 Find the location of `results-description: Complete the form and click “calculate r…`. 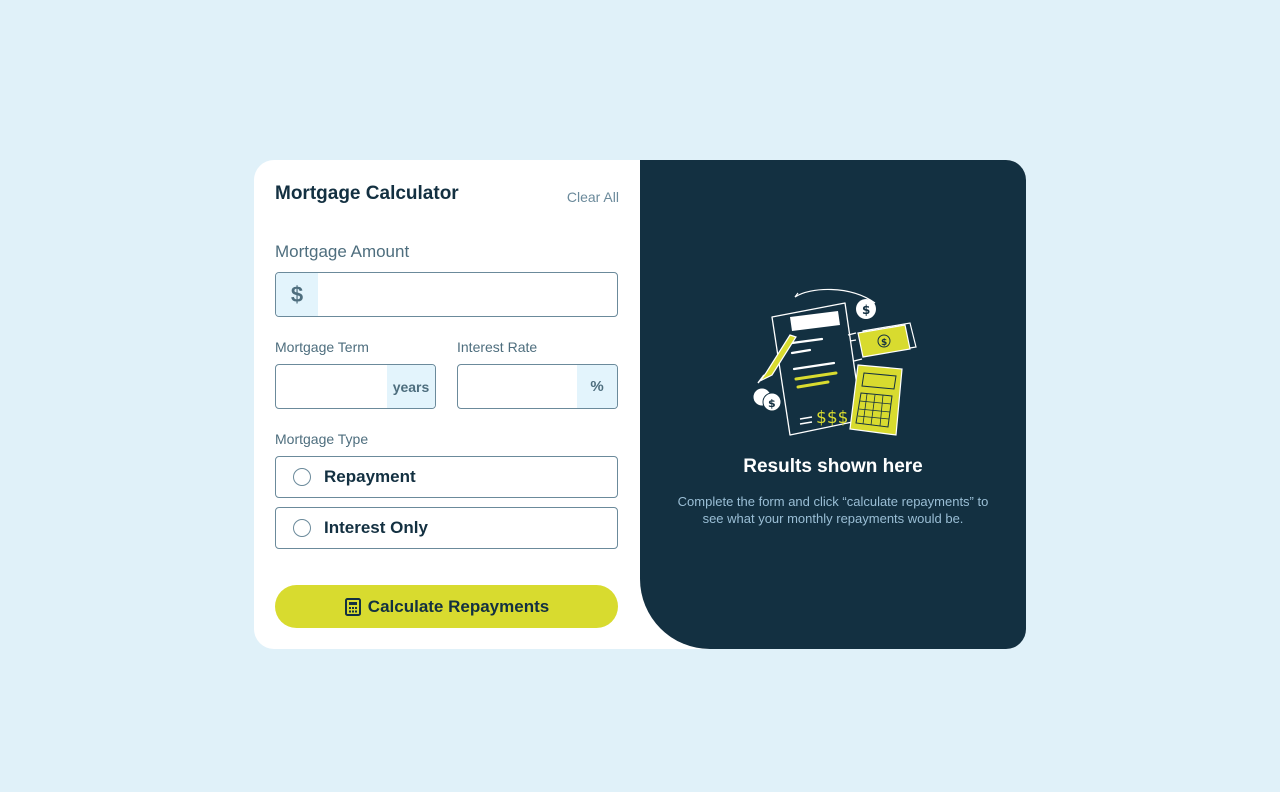

results-description: Complete the form and click “calculate r… is located at coordinates (833, 510).